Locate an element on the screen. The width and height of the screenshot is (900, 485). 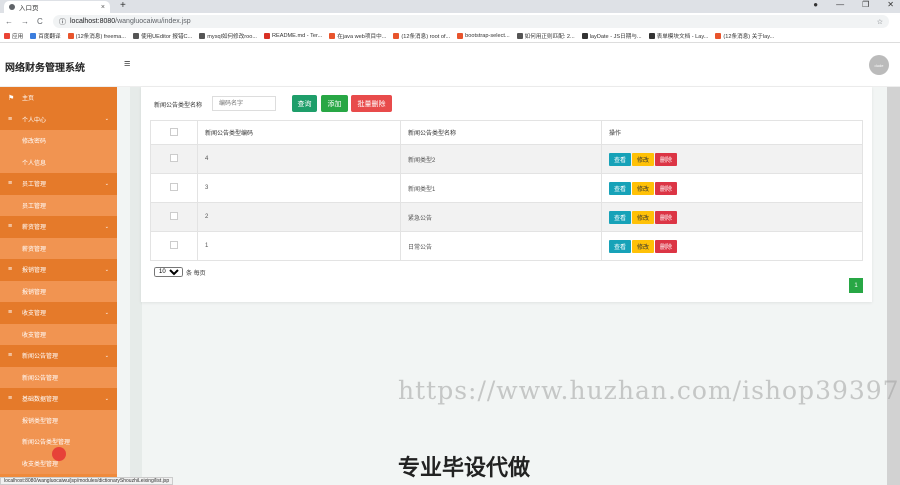
add-button: 添加 is located at coordinates (334, 103).